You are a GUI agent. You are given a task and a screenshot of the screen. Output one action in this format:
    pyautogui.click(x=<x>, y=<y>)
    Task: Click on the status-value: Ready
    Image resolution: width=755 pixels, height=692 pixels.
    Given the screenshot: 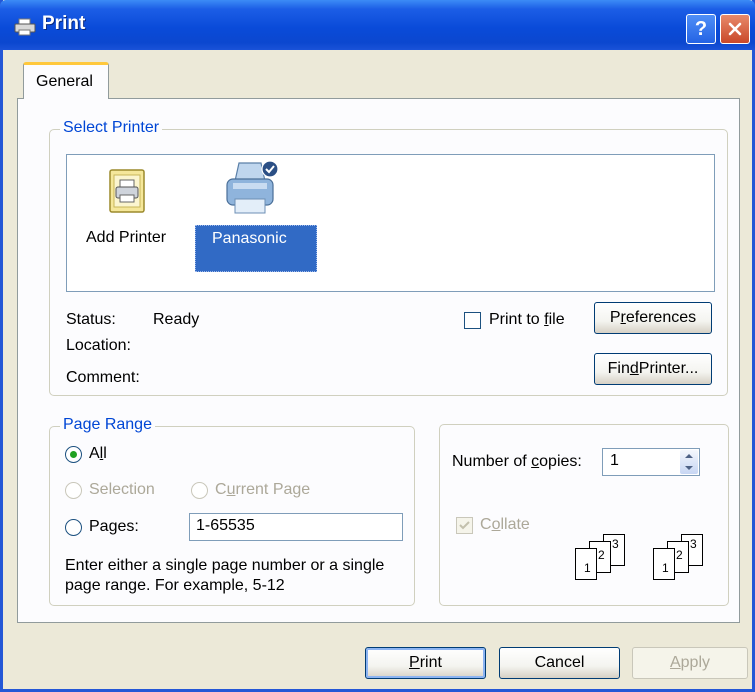 What is the action you would take?
    pyautogui.click(x=176, y=319)
    